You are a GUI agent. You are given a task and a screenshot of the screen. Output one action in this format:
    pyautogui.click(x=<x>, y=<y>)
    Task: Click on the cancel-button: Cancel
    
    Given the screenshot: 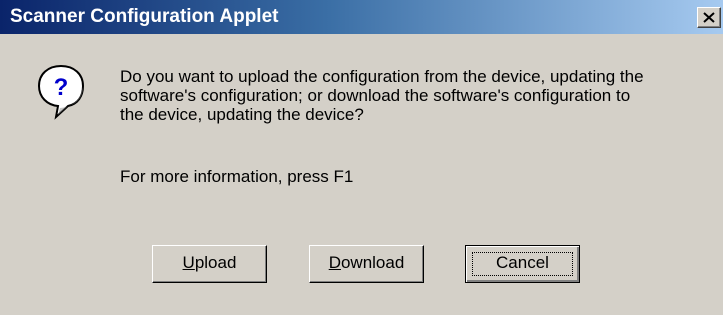 What is the action you would take?
    pyautogui.click(x=522, y=264)
    